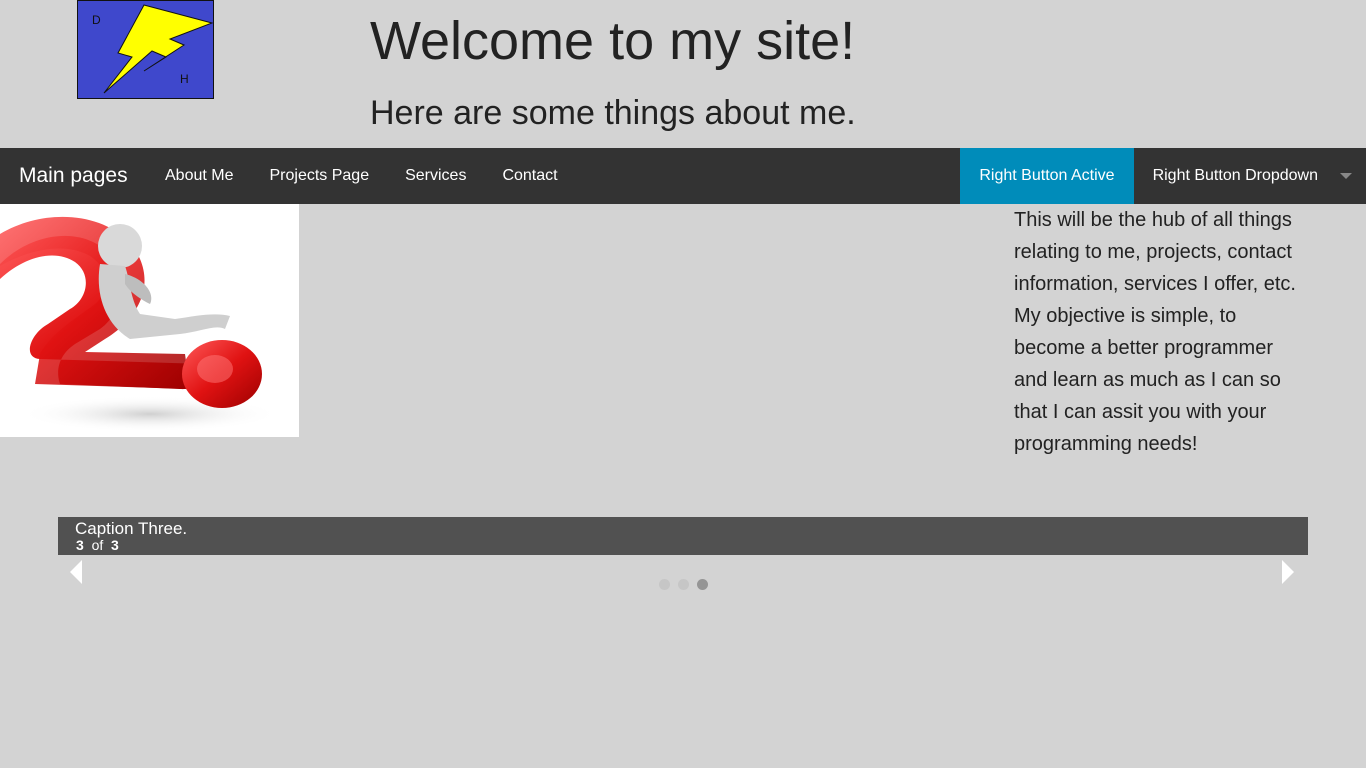 The height and width of the screenshot is (768, 1366). I want to click on slide-counter: 3 of 3, so click(97, 545).